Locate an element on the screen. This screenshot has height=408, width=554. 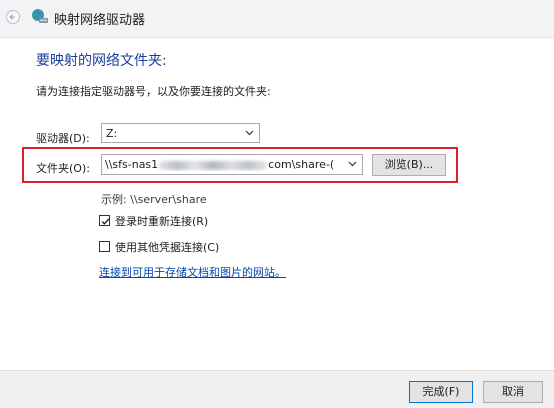
other-credentials-label: 使用其他凭据连接(C) is located at coordinates (167, 247).